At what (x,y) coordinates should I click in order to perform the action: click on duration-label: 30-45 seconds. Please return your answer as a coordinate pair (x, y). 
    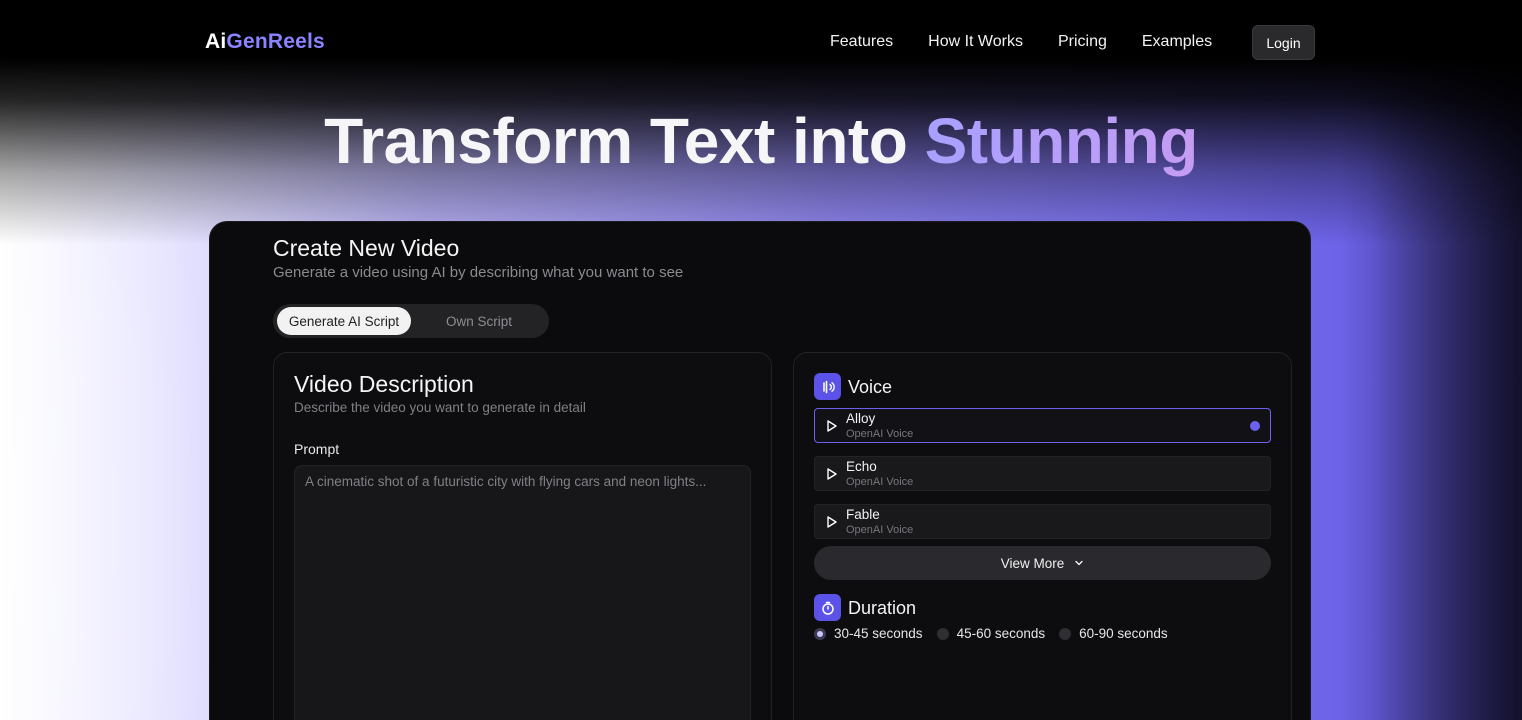
    Looking at the image, I should click on (878, 633).